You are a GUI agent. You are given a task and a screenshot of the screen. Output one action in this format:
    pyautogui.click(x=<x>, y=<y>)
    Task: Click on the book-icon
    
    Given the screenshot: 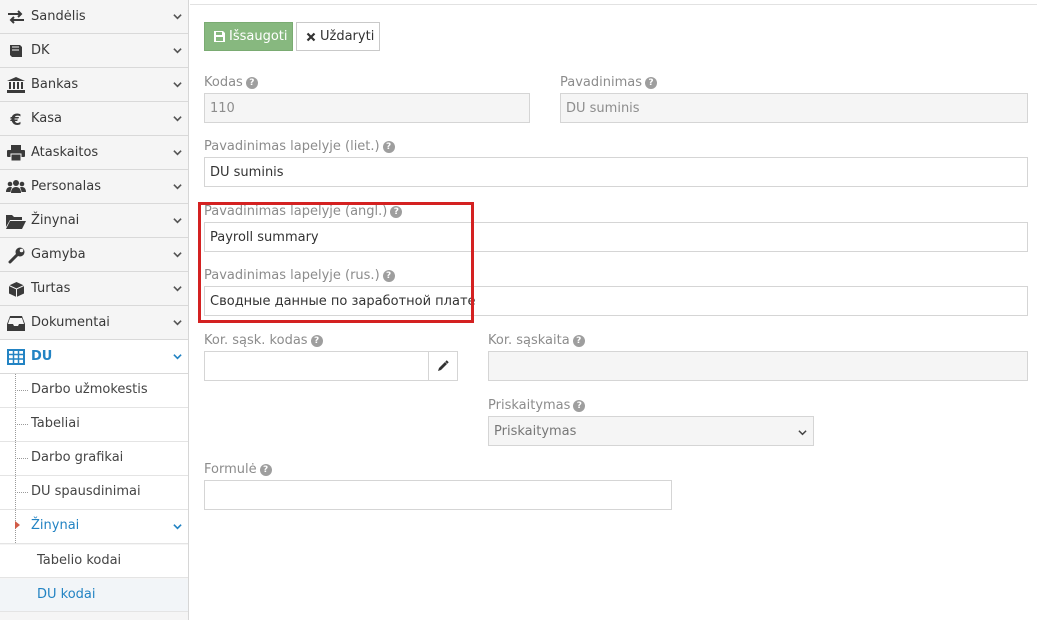 What is the action you would take?
    pyautogui.click(x=16, y=51)
    